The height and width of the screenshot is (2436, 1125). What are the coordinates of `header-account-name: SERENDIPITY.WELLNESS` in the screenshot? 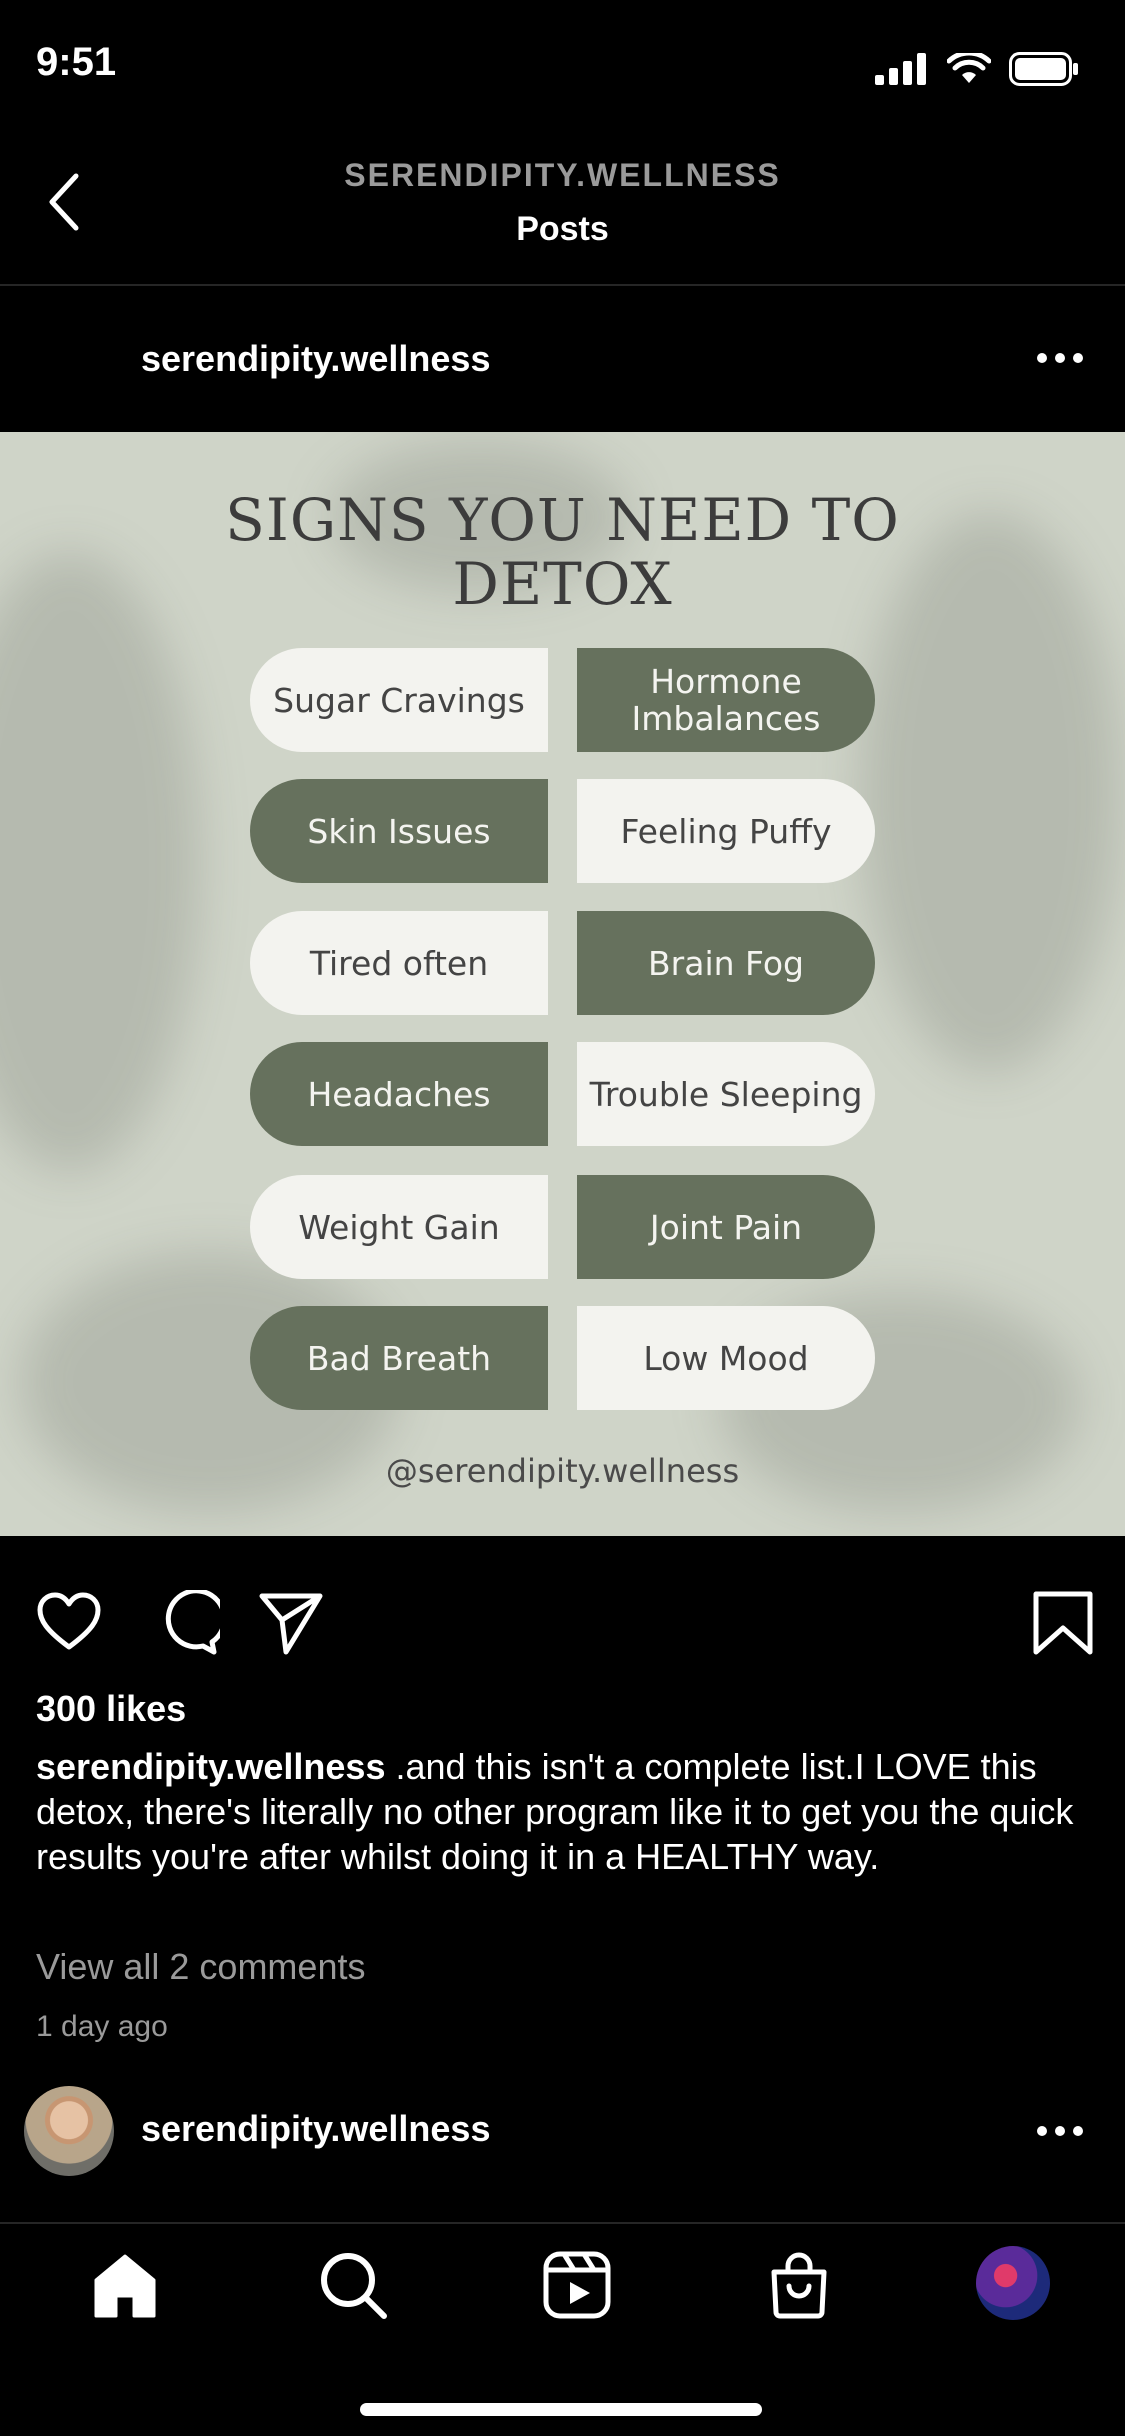 It's located at (562, 175).